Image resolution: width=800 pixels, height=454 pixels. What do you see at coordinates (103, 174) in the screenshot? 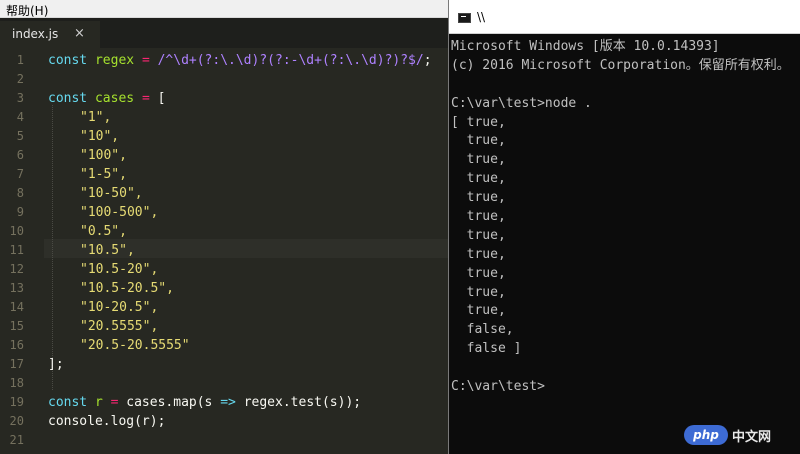
I see `case-line: "1-5",` at bounding box center [103, 174].